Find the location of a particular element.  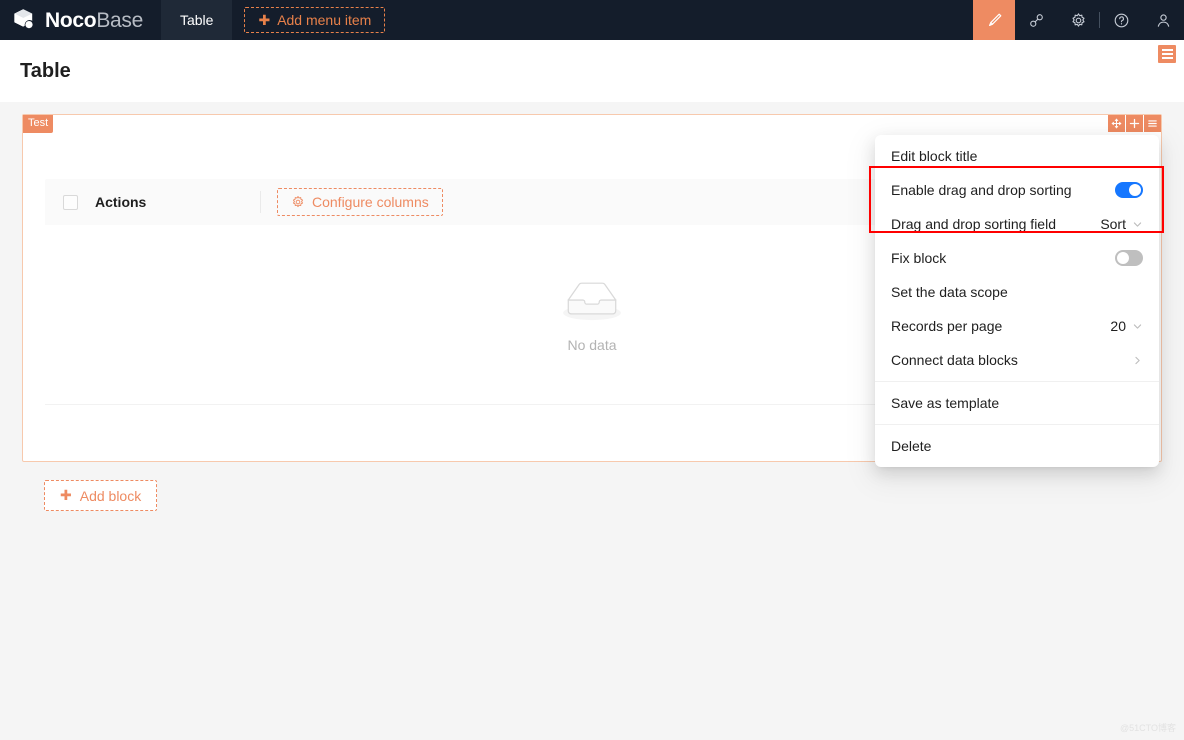

add-block-button: ✚ Add block is located at coordinates (101, 495).